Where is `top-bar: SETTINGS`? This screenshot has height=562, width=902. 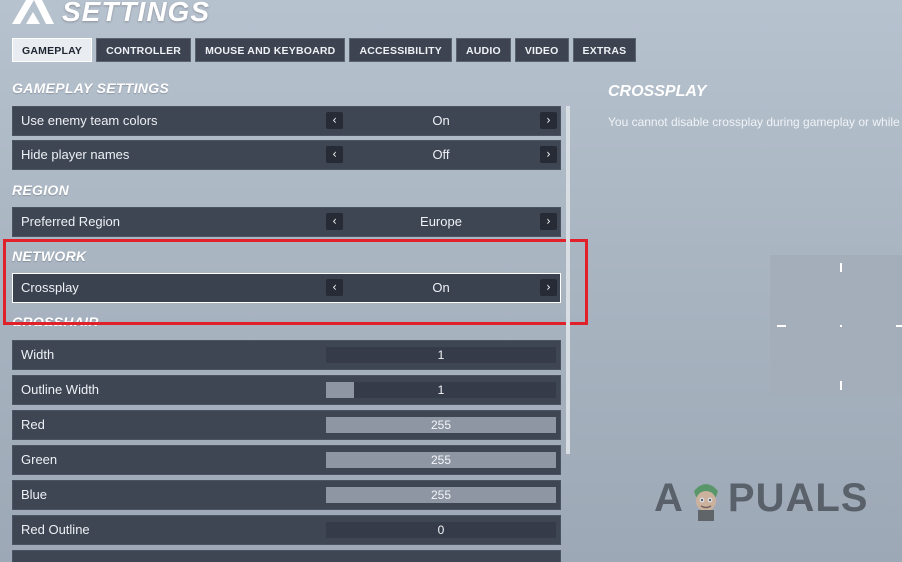
top-bar: SETTINGS is located at coordinates (451, 15).